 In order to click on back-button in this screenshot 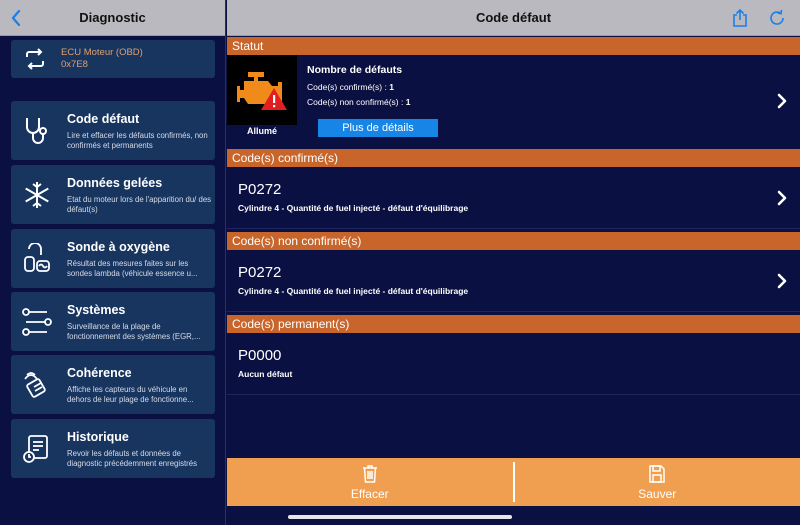, I will do `click(16, 18)`.